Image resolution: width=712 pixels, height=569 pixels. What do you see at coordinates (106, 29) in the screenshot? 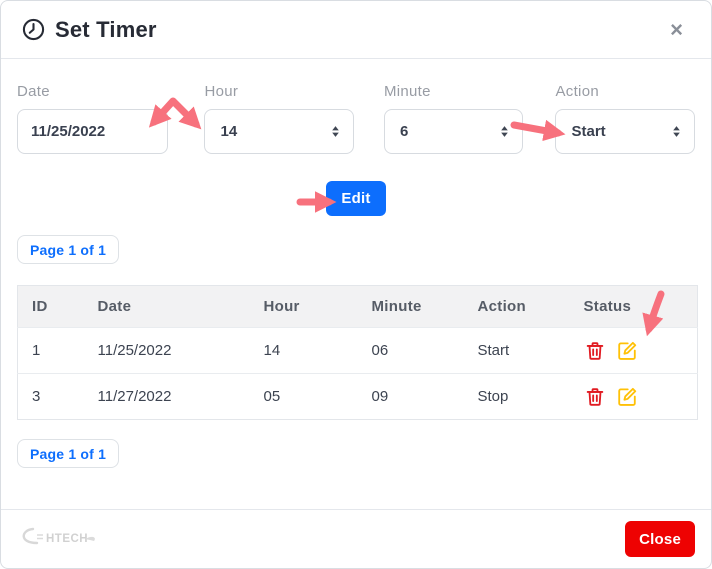
I see `modal-title: Set Timer` at bounding box center [106, 29].